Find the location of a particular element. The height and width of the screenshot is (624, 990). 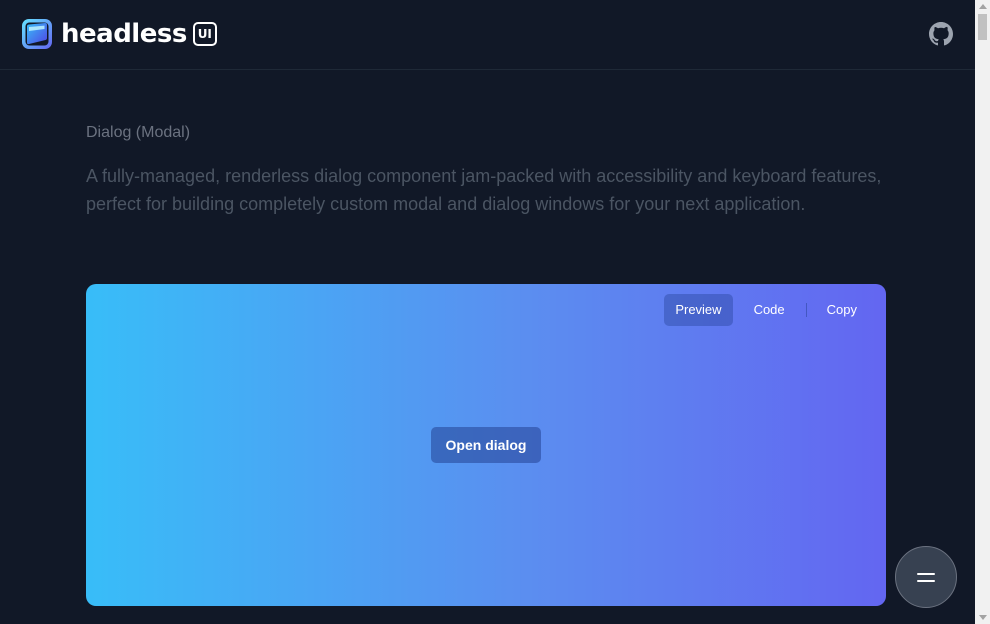

site-header: headless UI is located at coordinates (487, 35).